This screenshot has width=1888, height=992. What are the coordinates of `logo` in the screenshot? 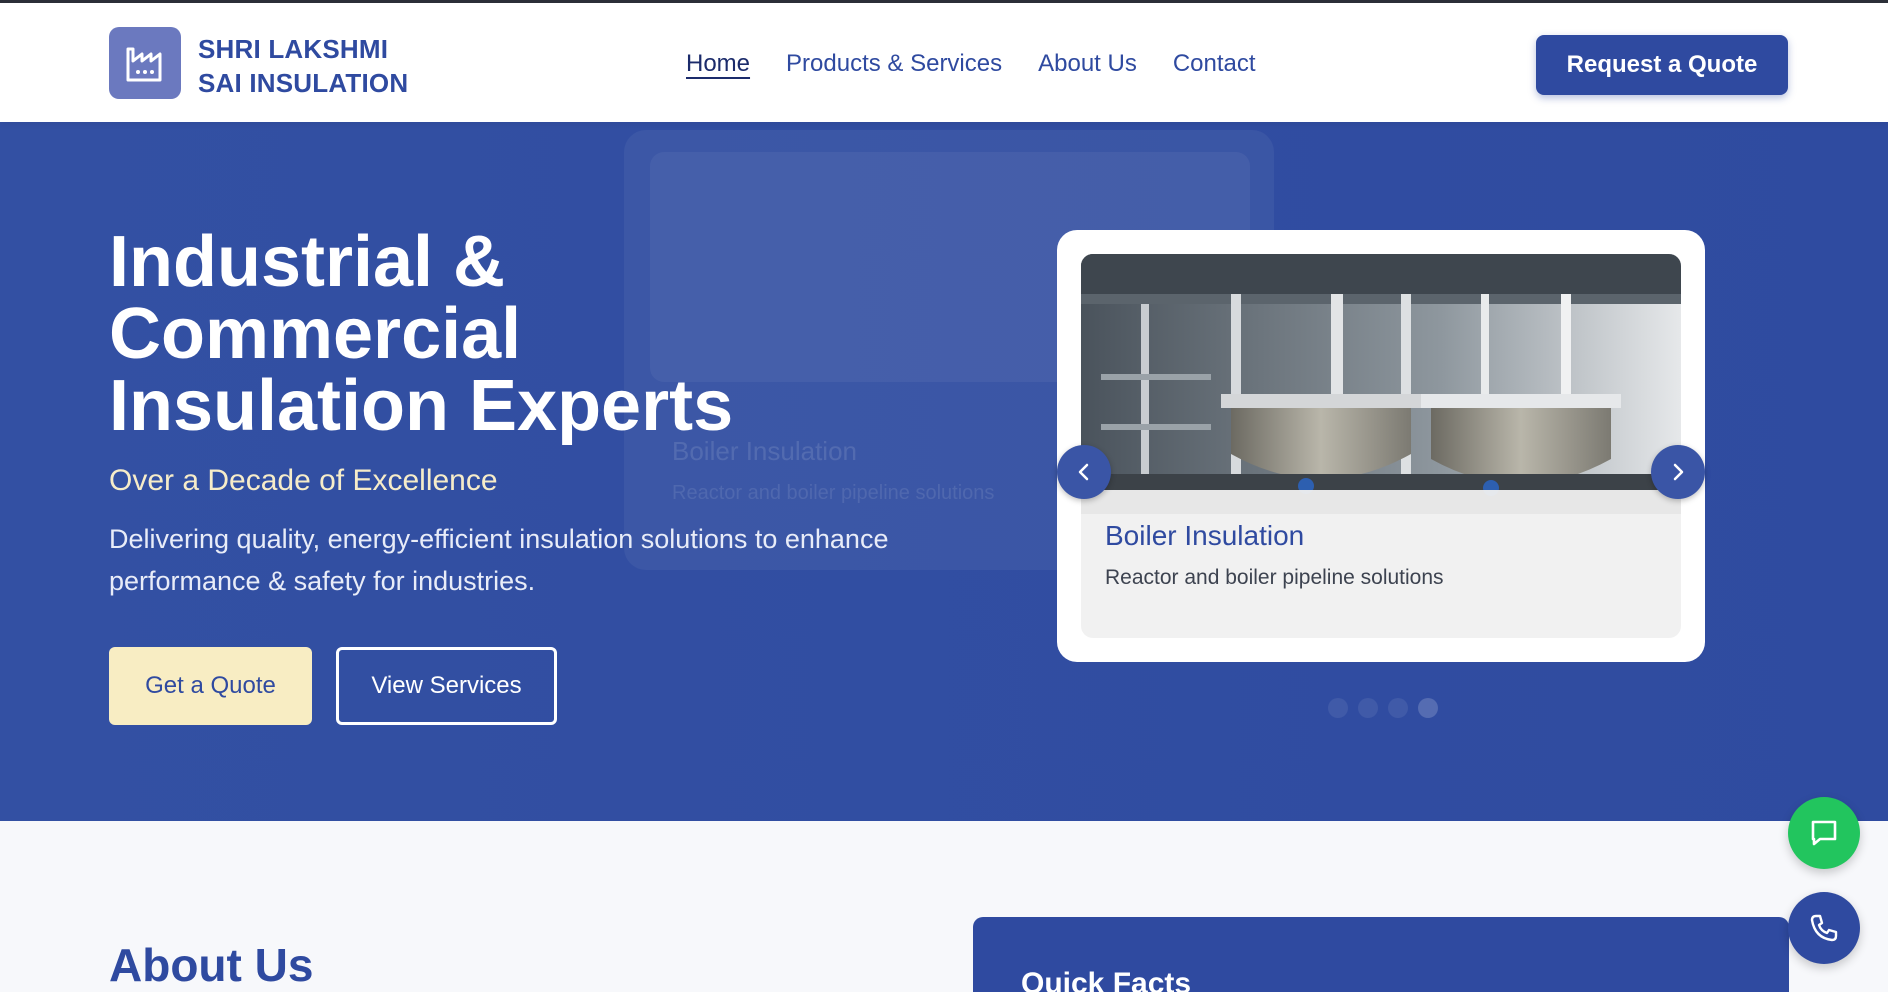 It's located at (145, 63).